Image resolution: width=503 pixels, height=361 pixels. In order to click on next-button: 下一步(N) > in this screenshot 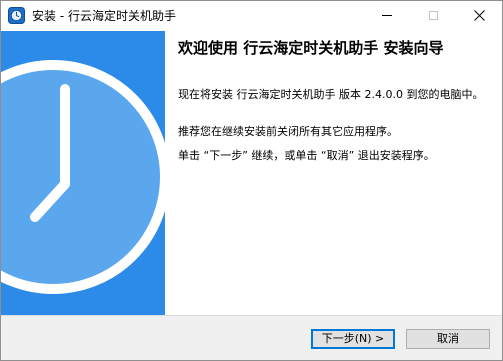, I will do `click(353, 339)`.